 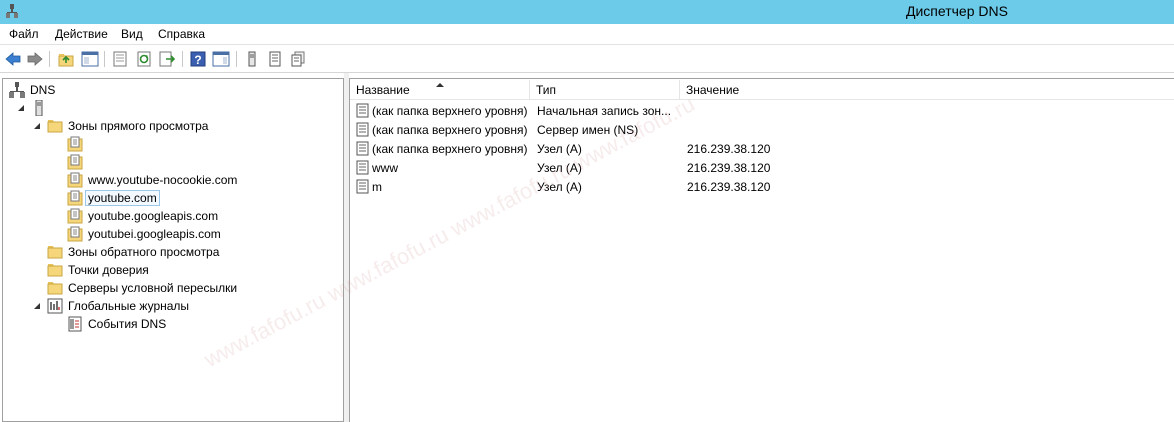 I want to click on tree-label: Точки доверия, so click(x=108, y=270).